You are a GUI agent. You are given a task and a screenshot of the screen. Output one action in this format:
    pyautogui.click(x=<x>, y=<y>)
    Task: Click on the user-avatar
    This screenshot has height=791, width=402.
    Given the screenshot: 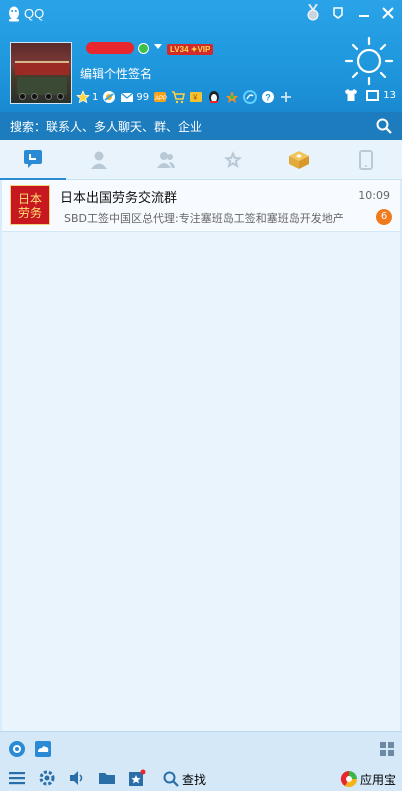 What is the action you would take?
    pyautogui.click(x=41, y=73)
    